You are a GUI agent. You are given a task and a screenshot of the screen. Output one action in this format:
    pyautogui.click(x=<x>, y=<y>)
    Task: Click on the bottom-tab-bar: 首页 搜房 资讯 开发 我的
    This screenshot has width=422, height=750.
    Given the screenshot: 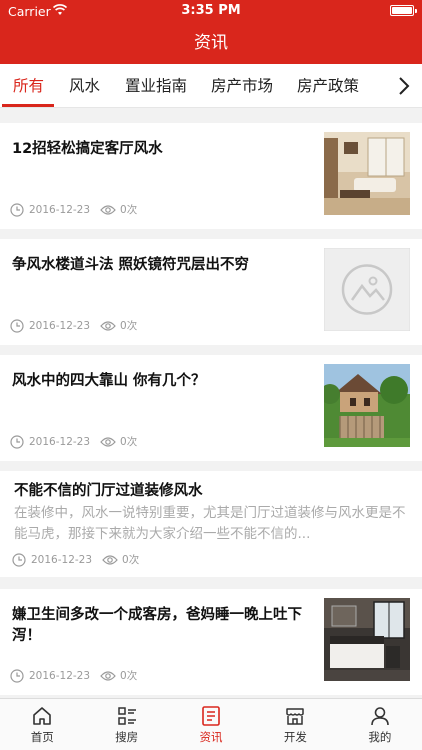 What is the action you would take?
    pyautogui.click(x=211, y=724)
    